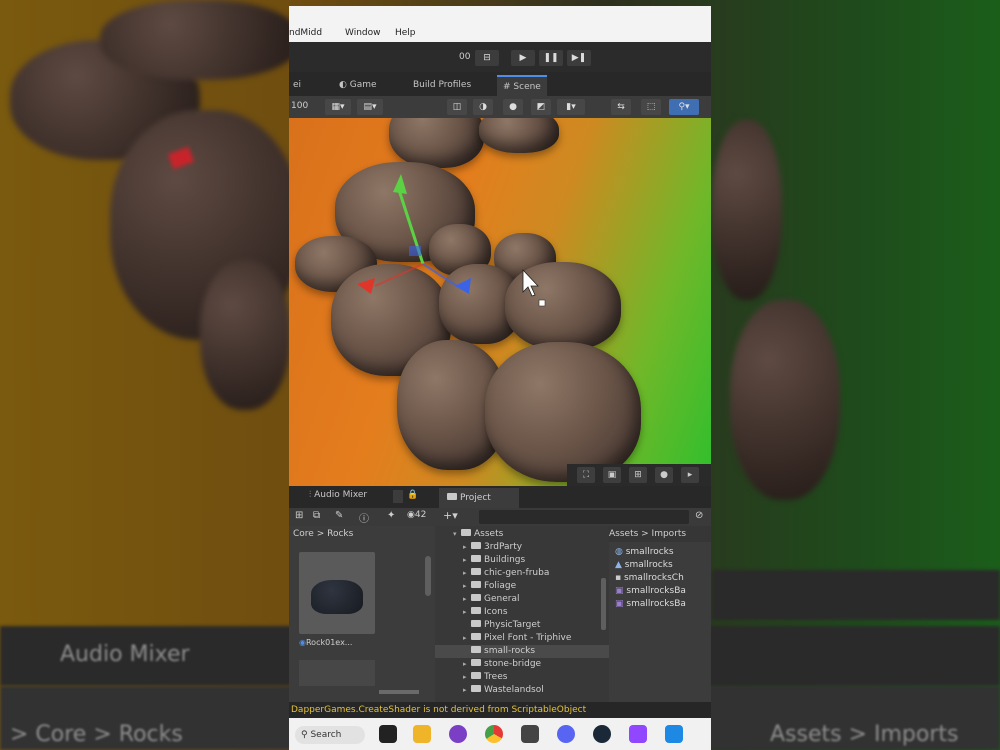 This screenshot has width=1000, height=750. Describe the element at coordinates (603, 604) in the screenshot. I see `tree-scrollbar` at that location.